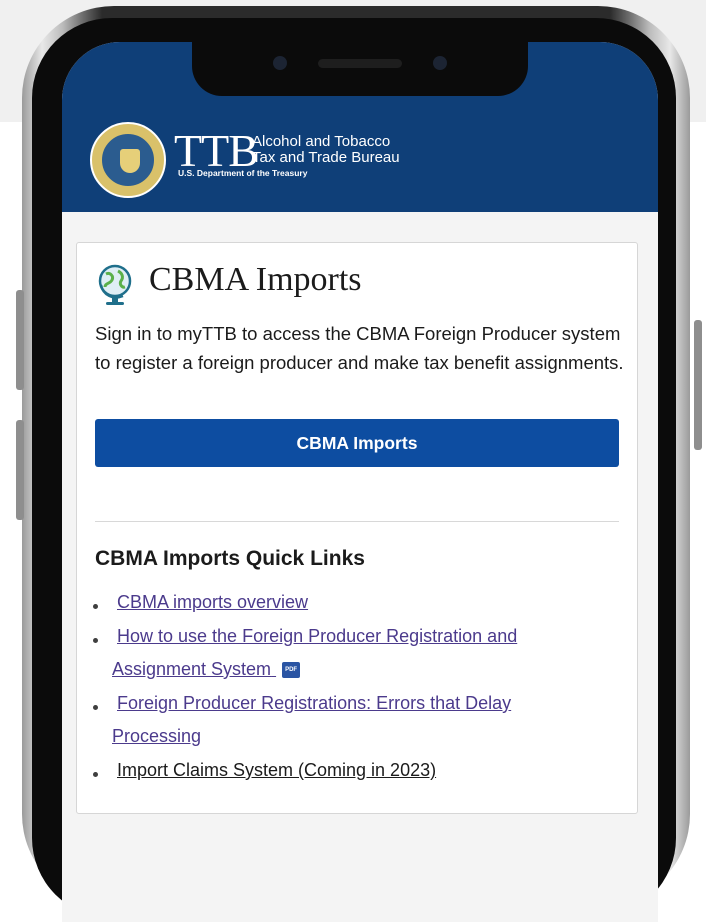 The width and height of the screenshot is (706, 922). I want to click on phone-notch, so click(360, 69).